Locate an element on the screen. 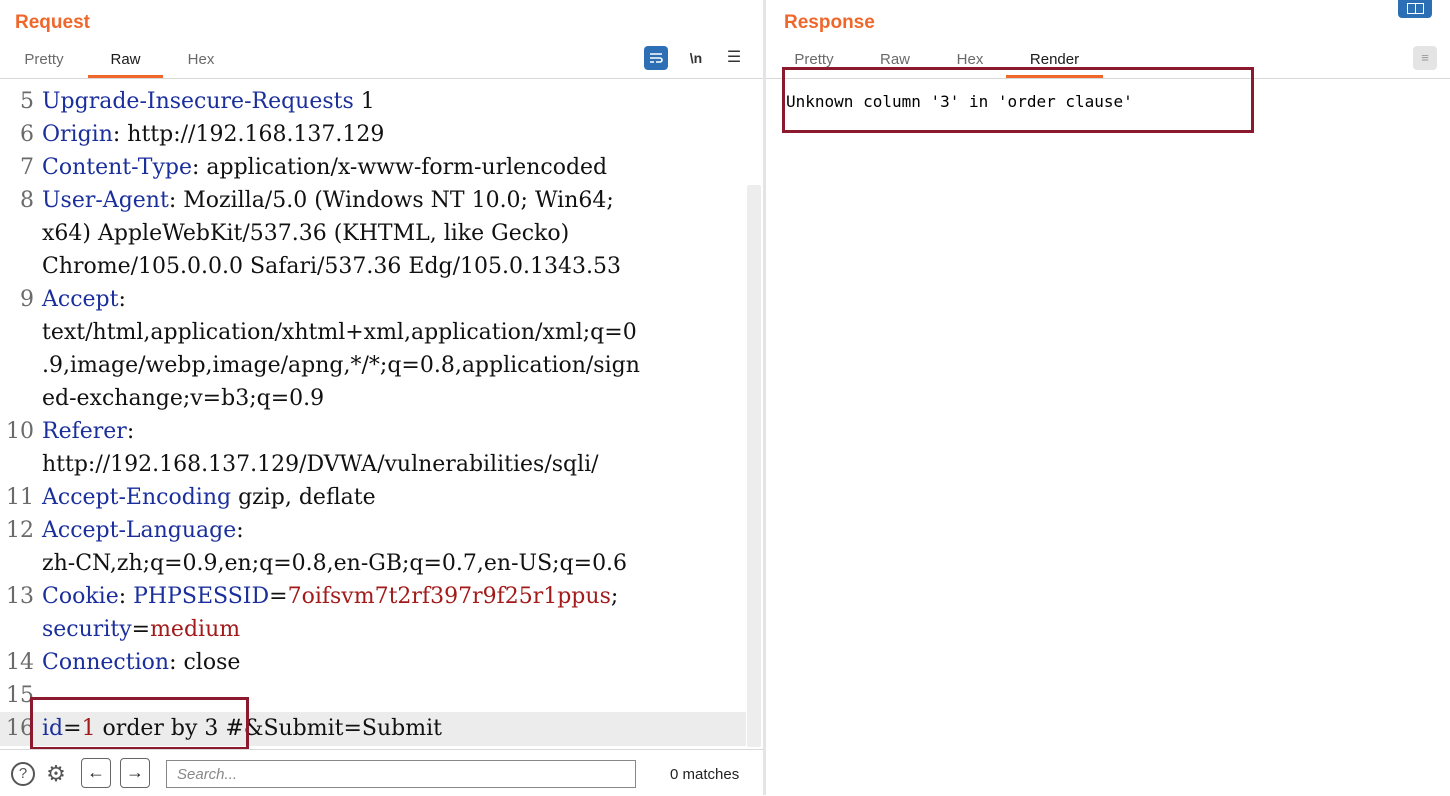 The width and height of the screenshot is (1450, 796). line-number: 16 is located at coordinates (20, 728).